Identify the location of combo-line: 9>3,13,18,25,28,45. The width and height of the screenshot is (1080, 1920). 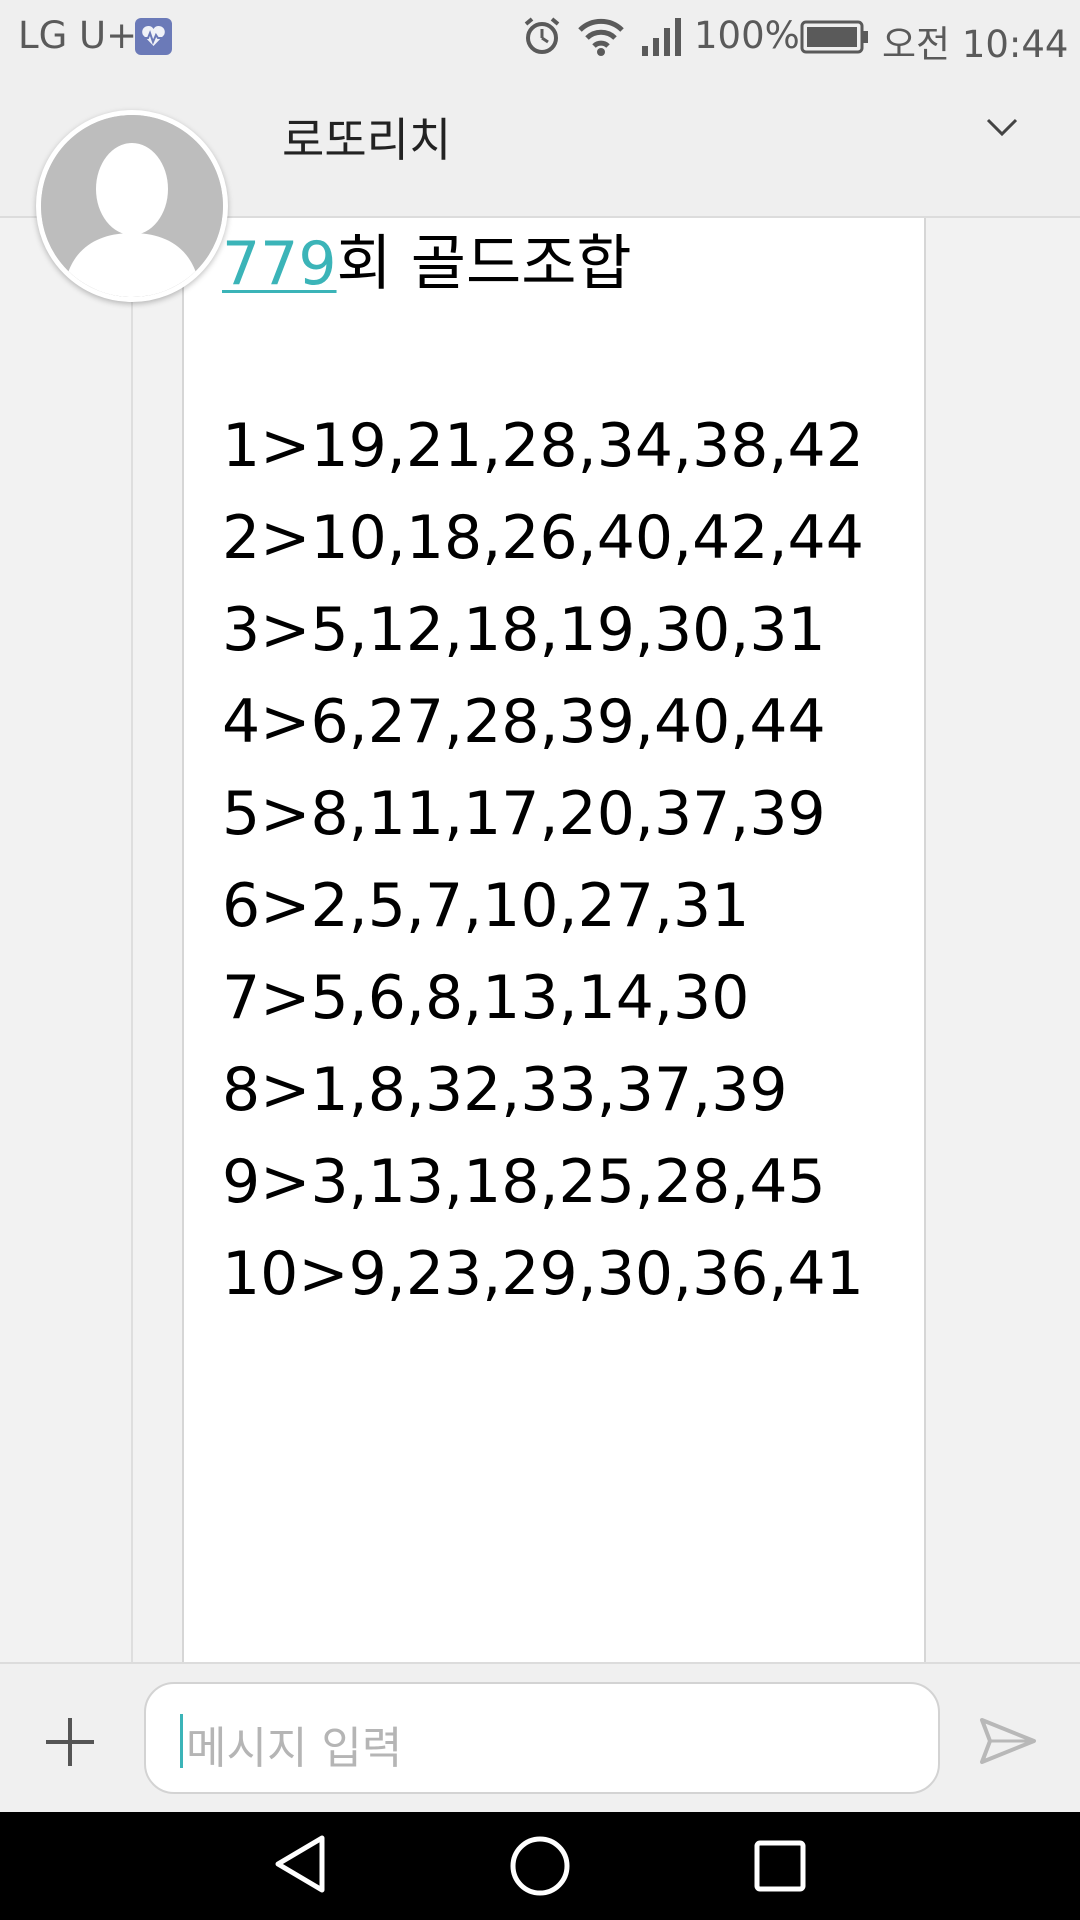
(524, 1182).